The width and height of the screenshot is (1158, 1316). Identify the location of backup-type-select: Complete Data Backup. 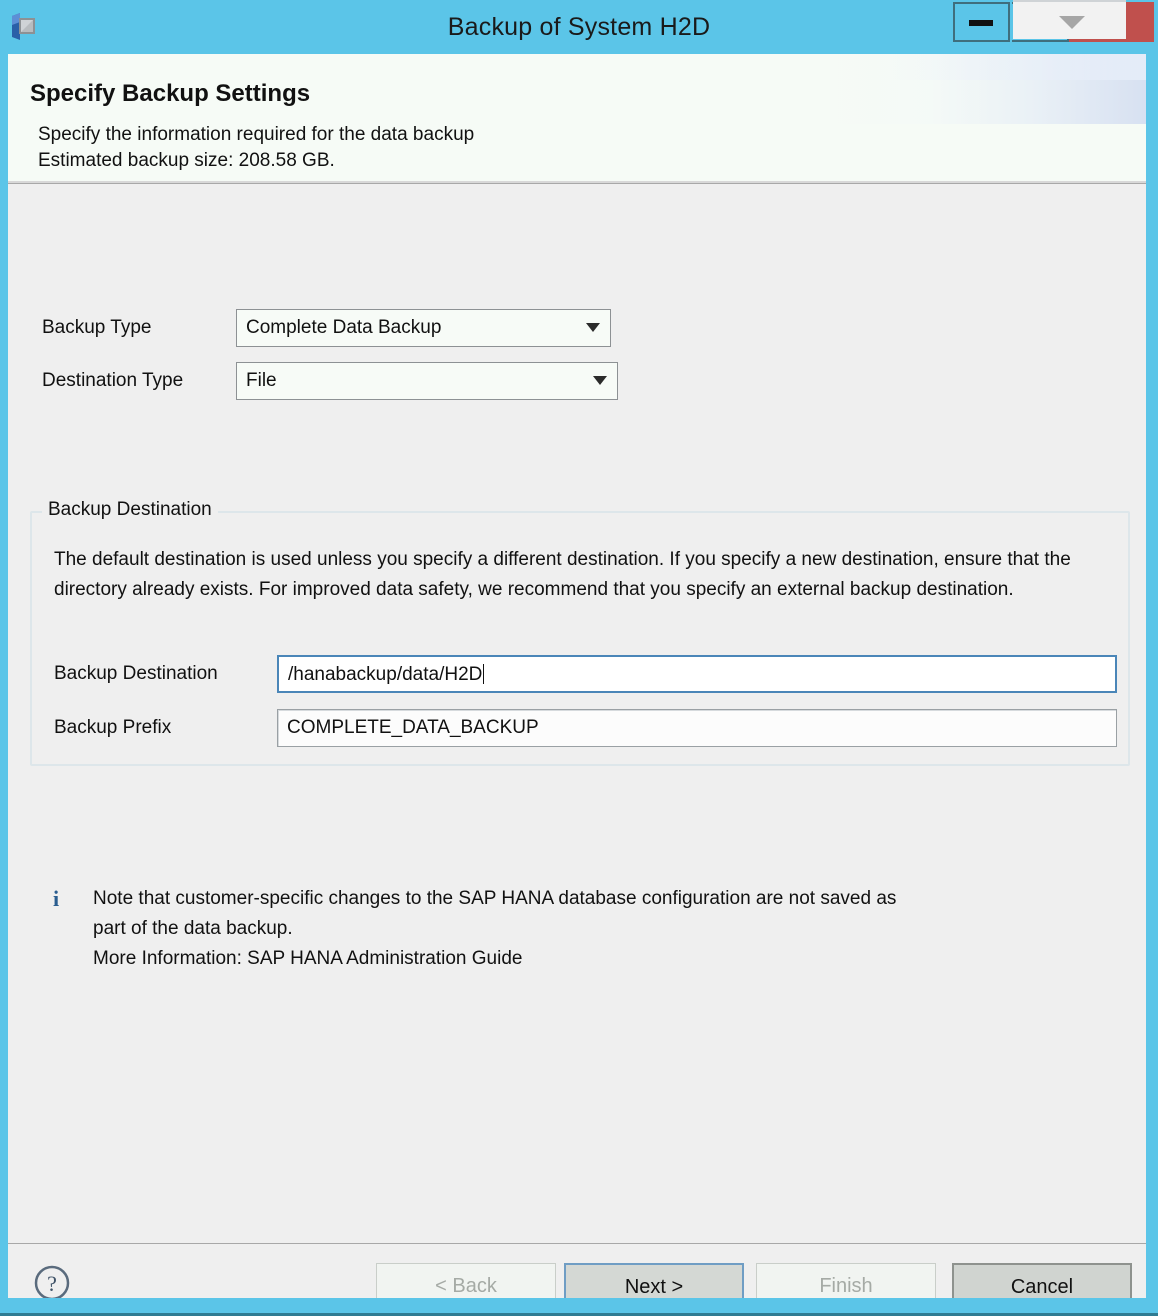
(423, 328).